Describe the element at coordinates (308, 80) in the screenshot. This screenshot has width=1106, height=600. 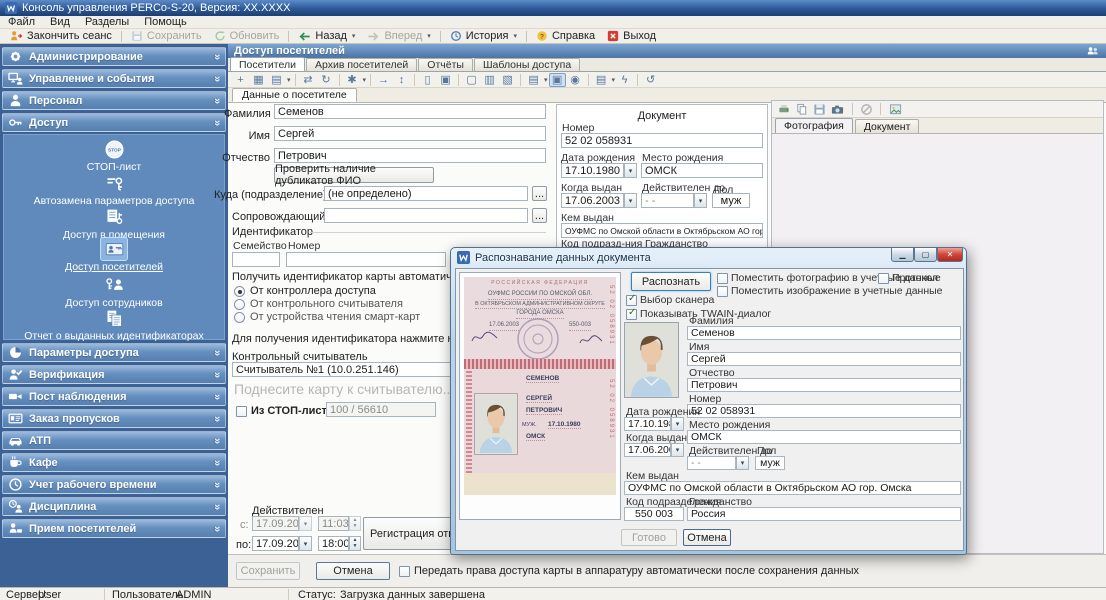
I see `find-duplicates-icon: ⇄` at that location.